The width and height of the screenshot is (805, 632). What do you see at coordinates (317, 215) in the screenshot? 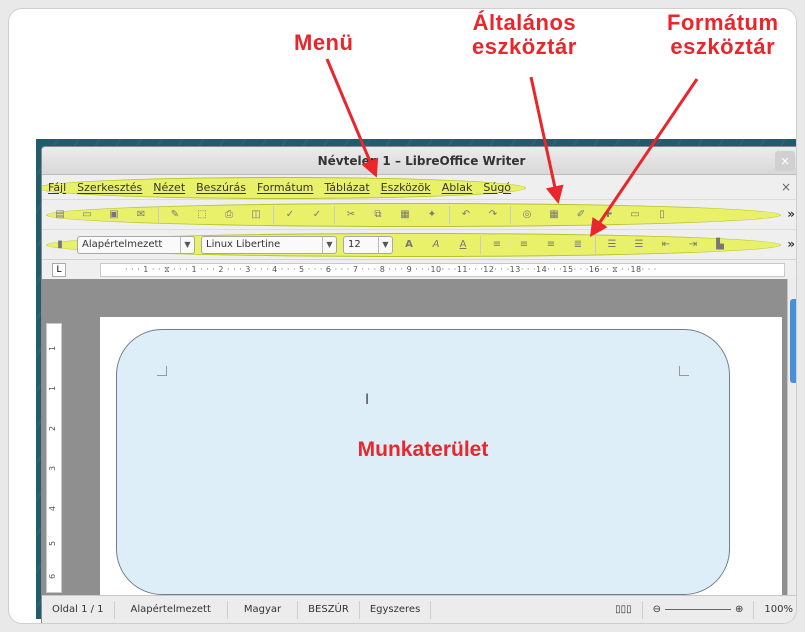
I see `autospellcheck-icon: ✓` at bounding box center [317, 215].